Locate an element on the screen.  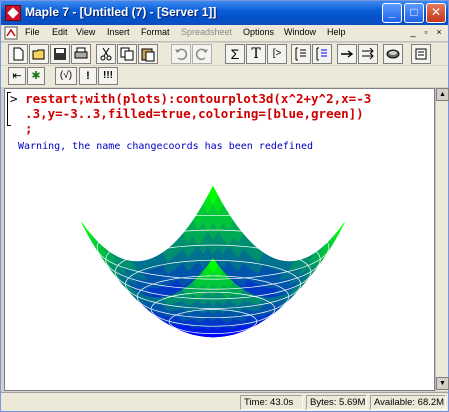
asterisk-icon: ✱ is located at coordinates (36, 76).